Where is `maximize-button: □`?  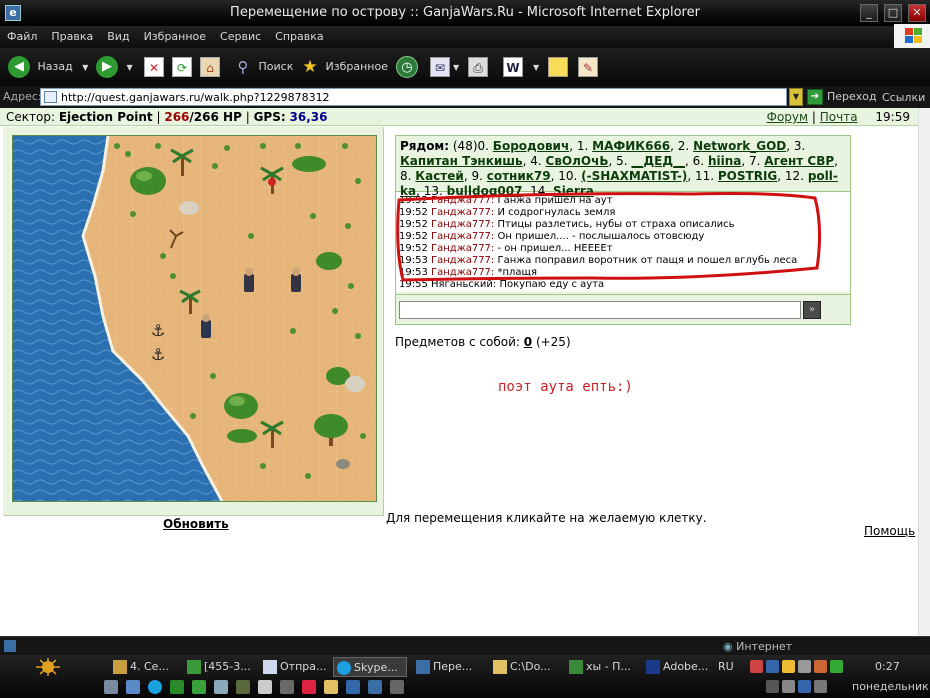
maximize-button: □ is located at coordinates (893, 13).